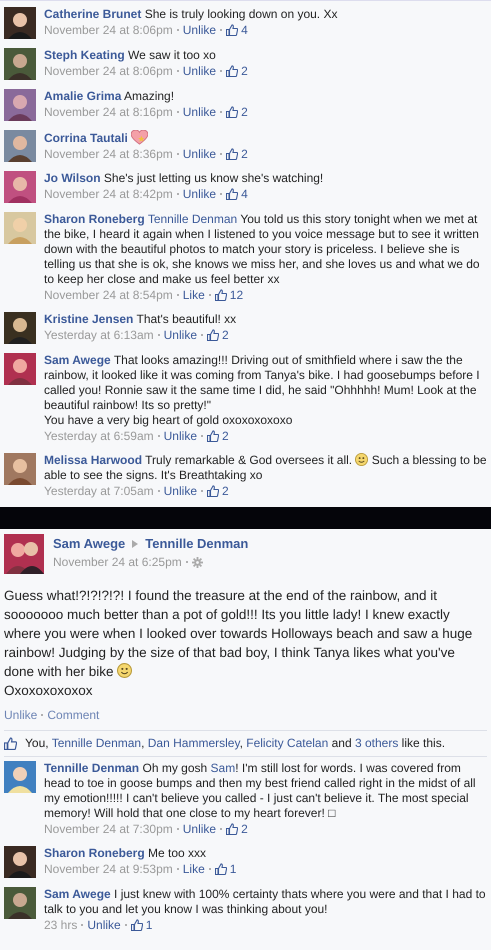 This screenshot has width=491, height=950. I want to click on action-link: Unlike, so click(21, 715).